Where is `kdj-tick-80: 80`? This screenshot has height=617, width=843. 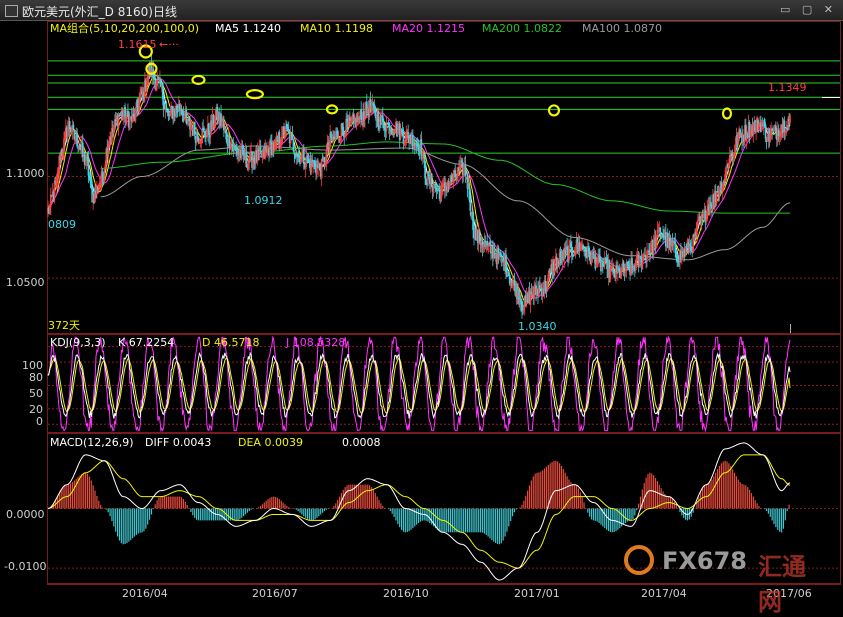 kdj-tick-80: 80 is located at coordinates (36, 377).